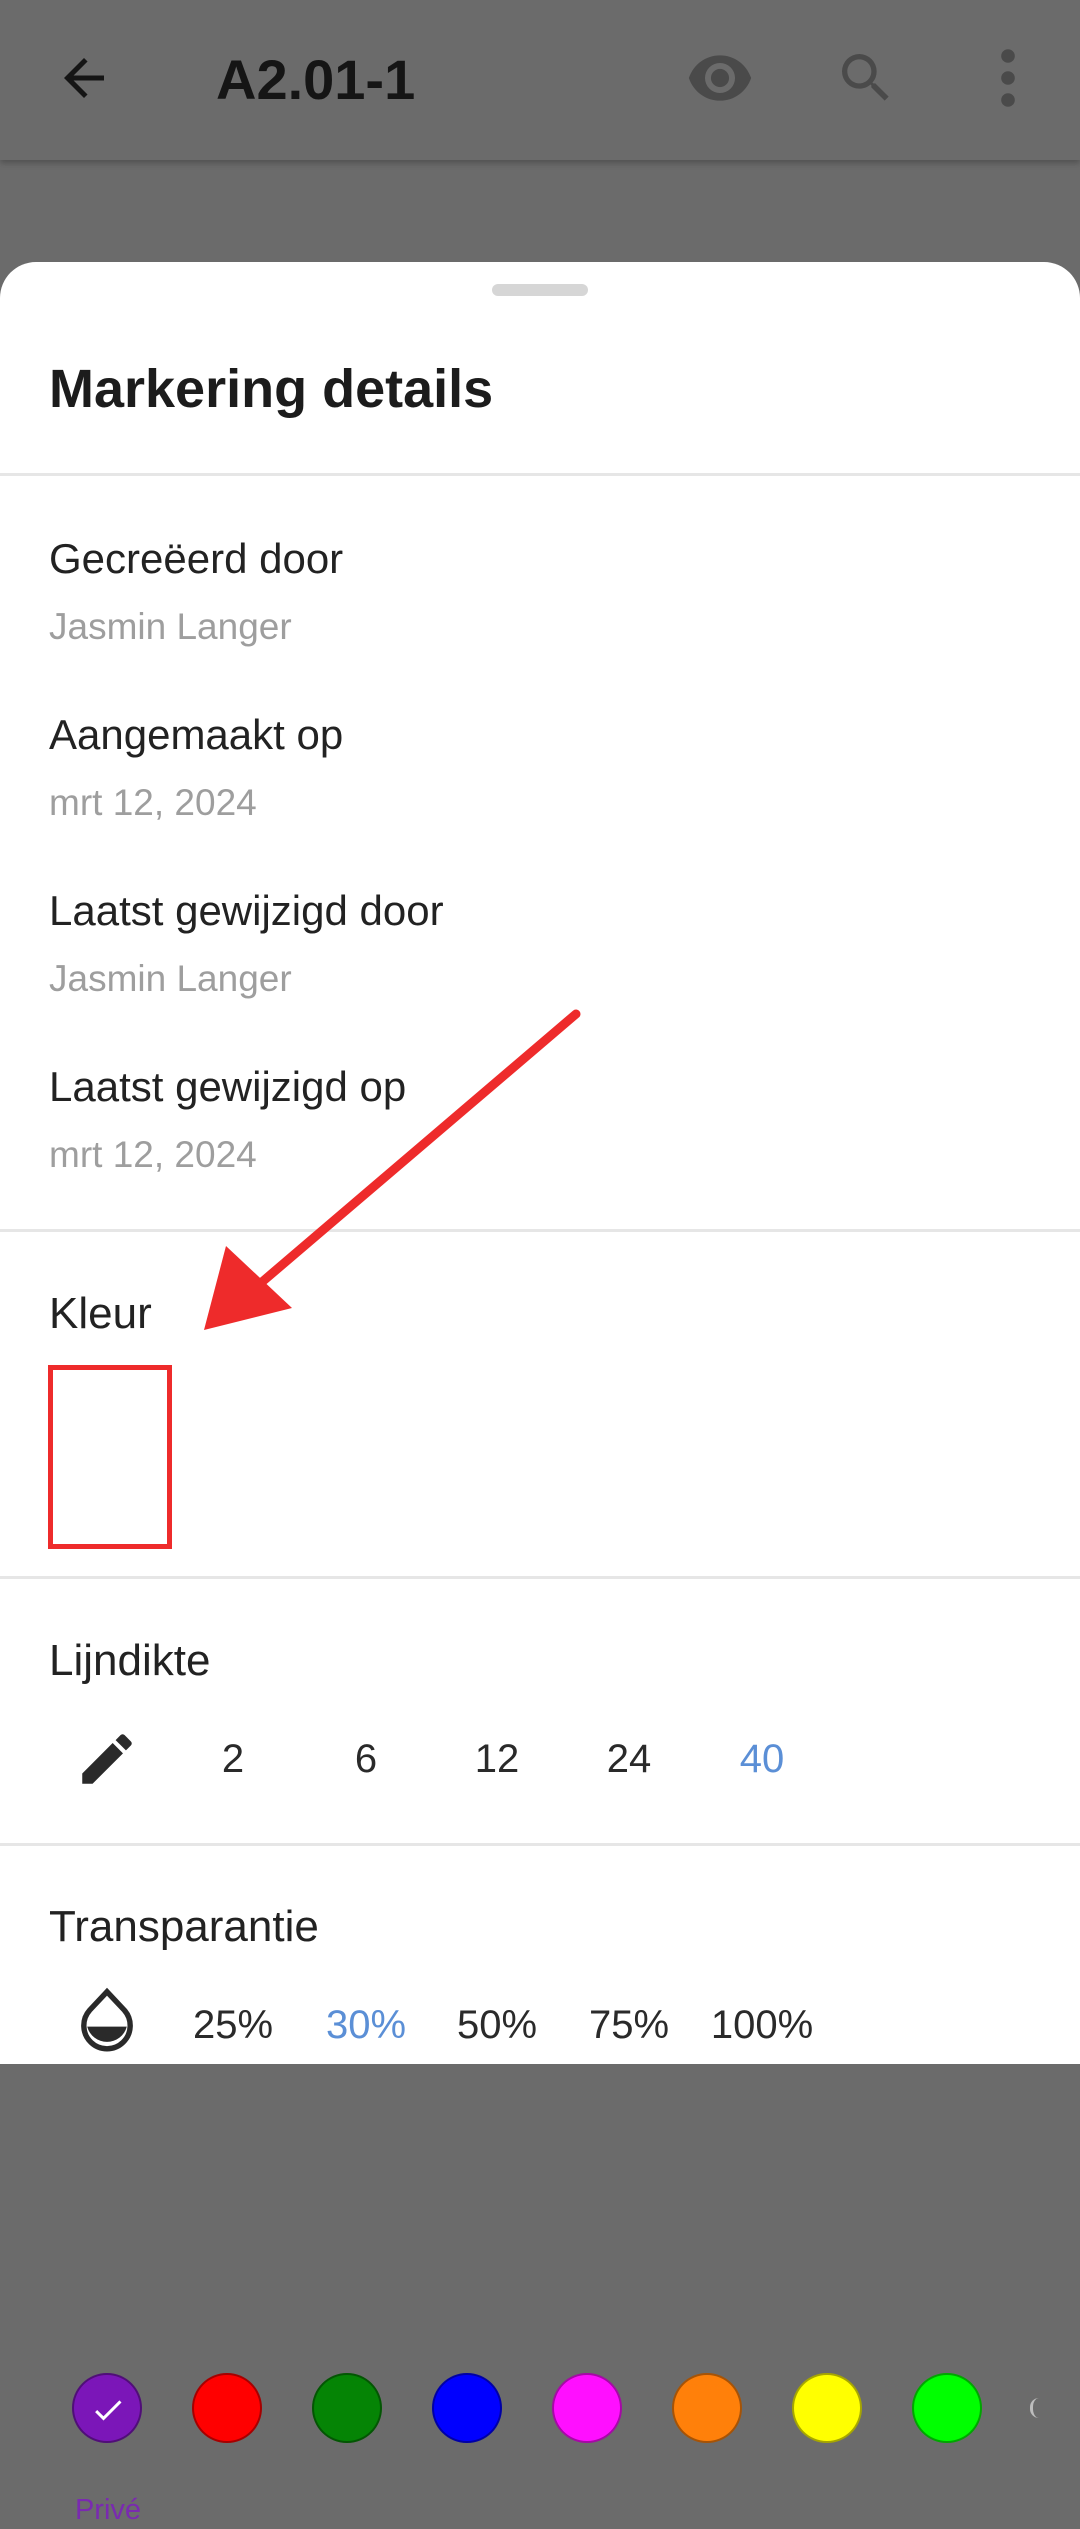  Describe the element at coordinates (762, 2025) in the screenshot. I see `transparency-option-100: 100%` at that location.